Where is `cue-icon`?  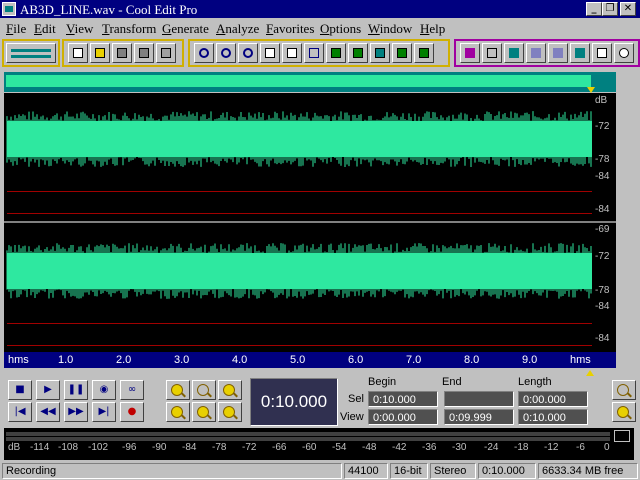
cue-icon is located at coordinates (602, 53).